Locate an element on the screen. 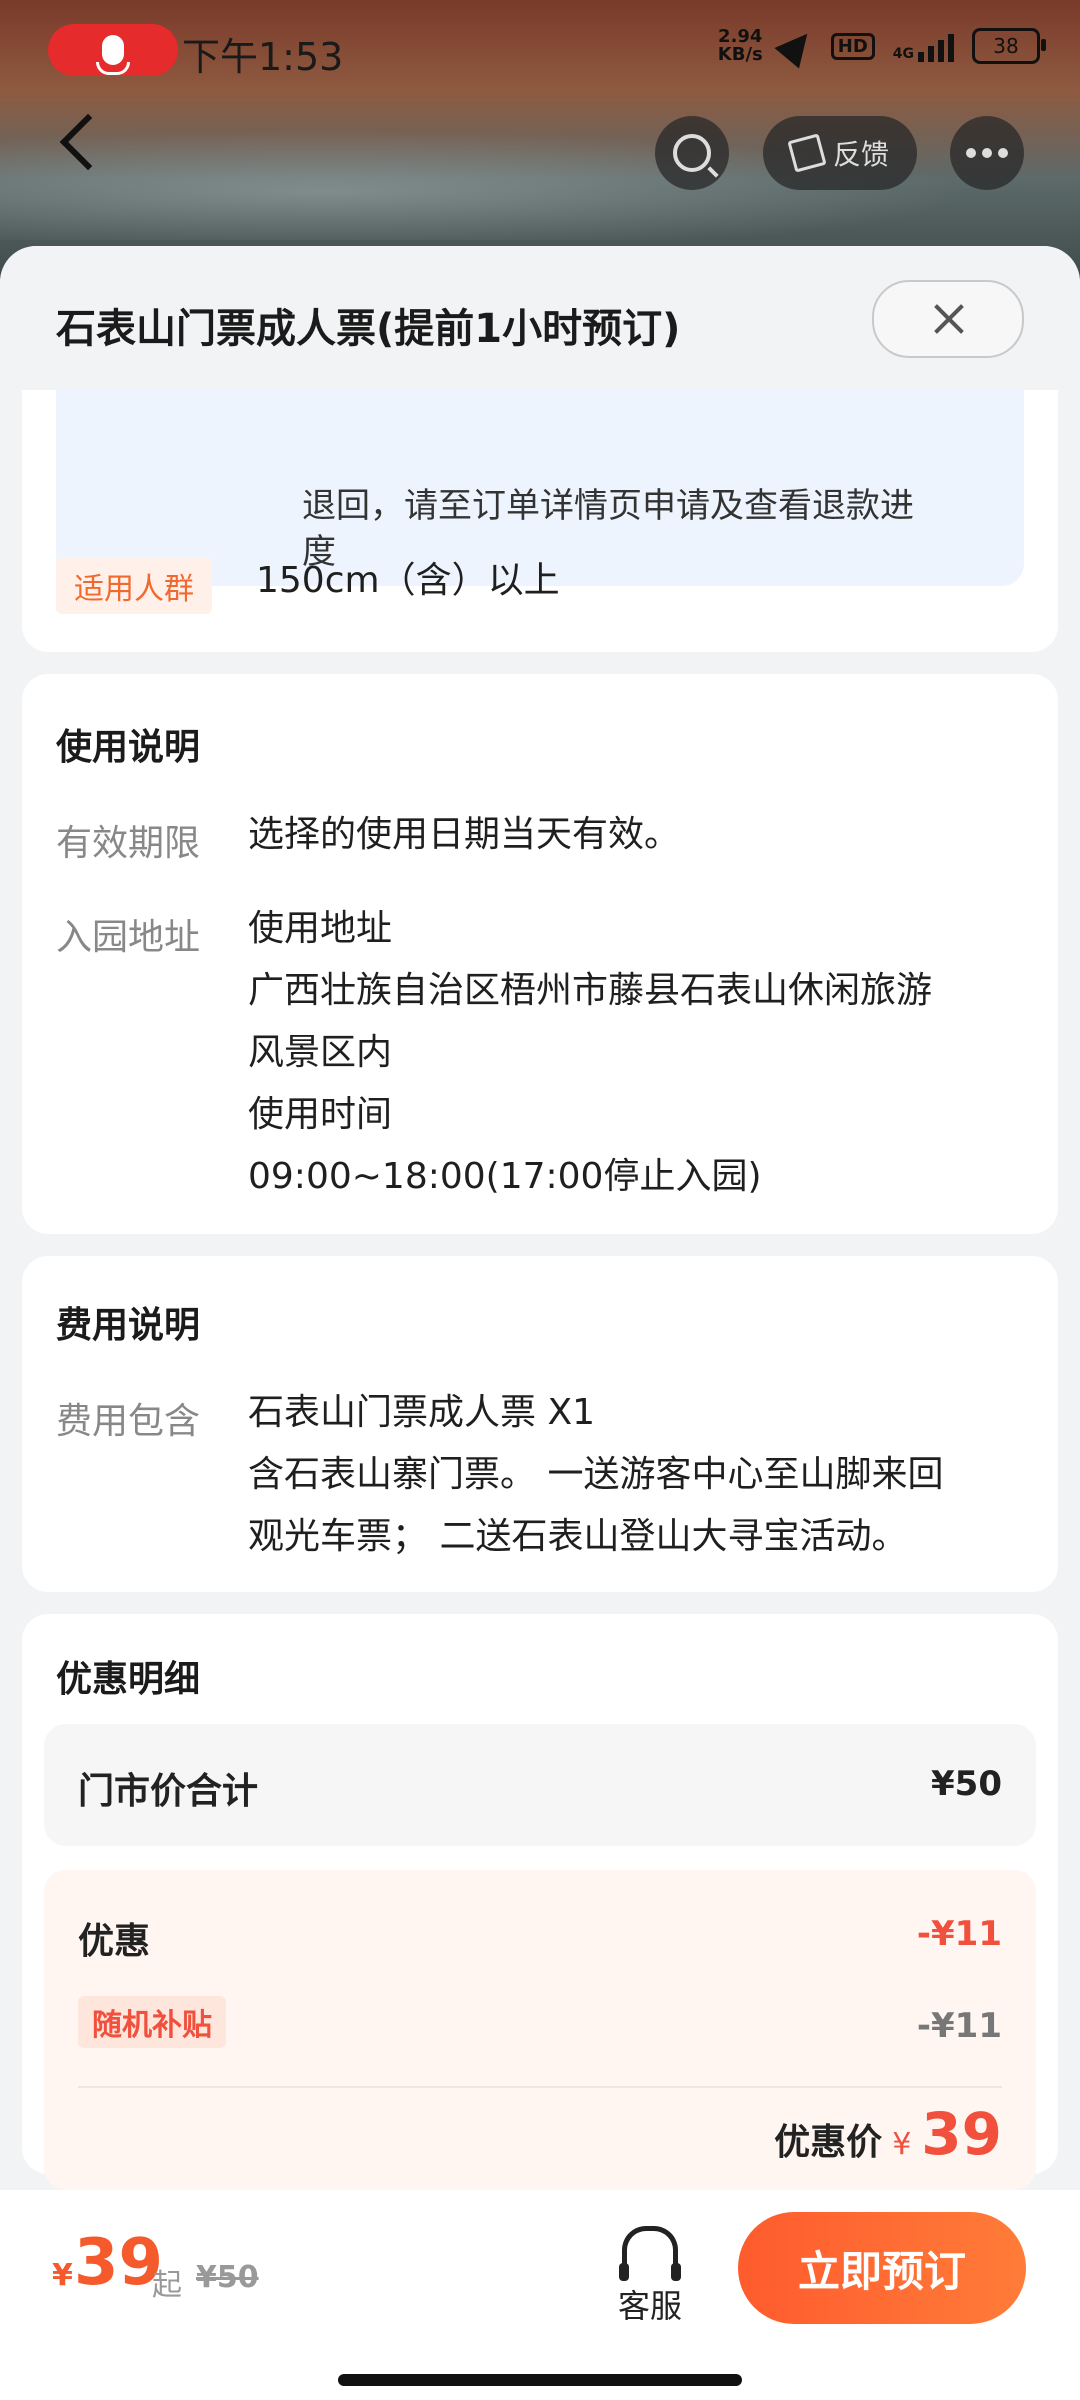 The height and width of the screenshot is (2400, 1080). fees-title: 费用说明 is located at coordinates (128, 1325).